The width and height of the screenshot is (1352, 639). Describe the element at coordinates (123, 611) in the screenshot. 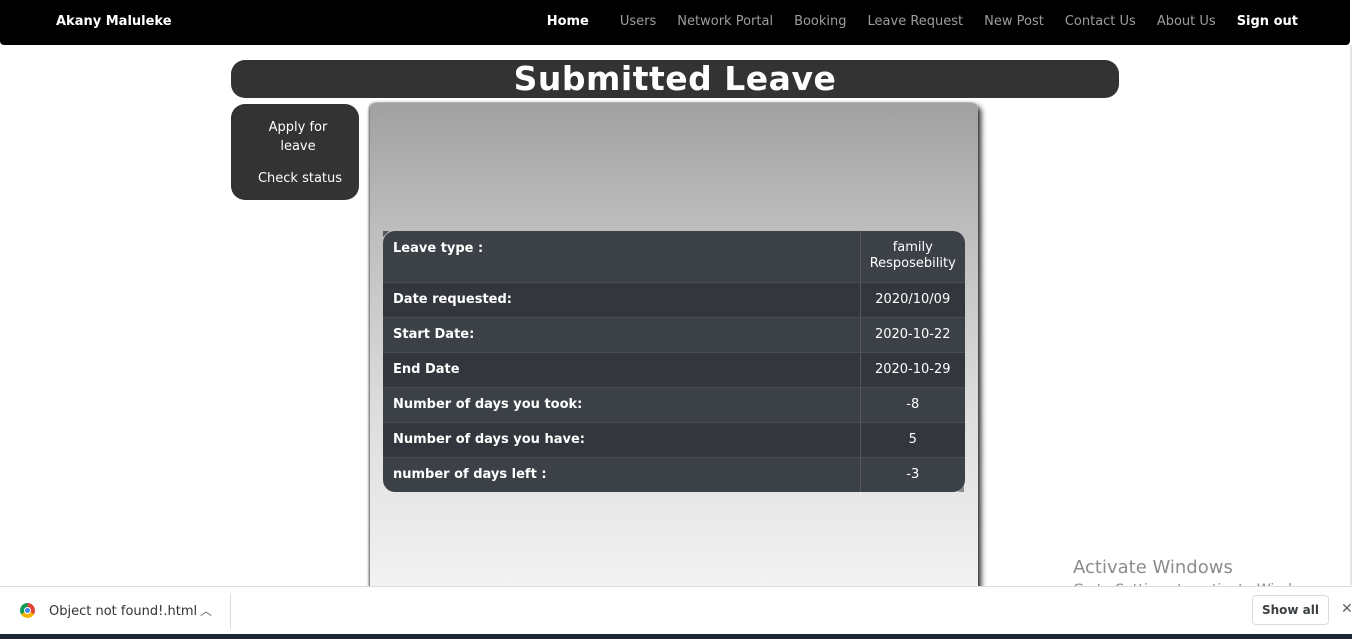

I see `download-filename: Object not found!.html` at that location.